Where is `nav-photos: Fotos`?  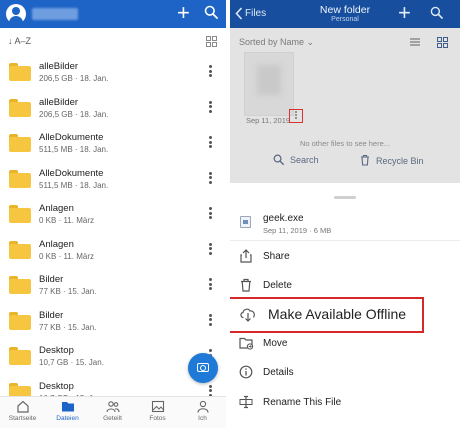
nav-photos: Fotos is located at coordinates (157, 411).